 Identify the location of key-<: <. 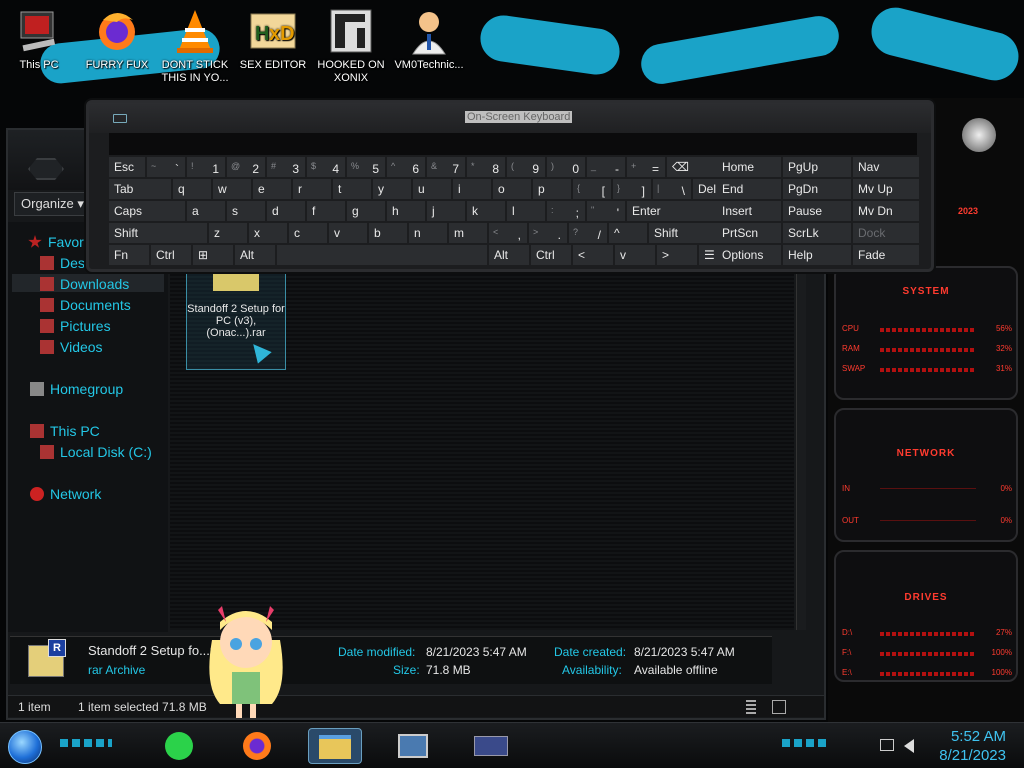
(593, 255).